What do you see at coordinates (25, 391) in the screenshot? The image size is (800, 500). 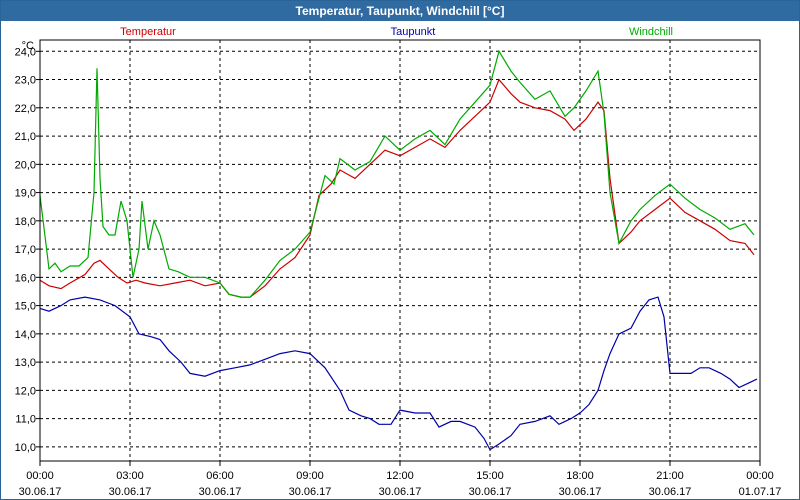 I see `y-tick-label: 12,0` at bounding box center [25, 391].